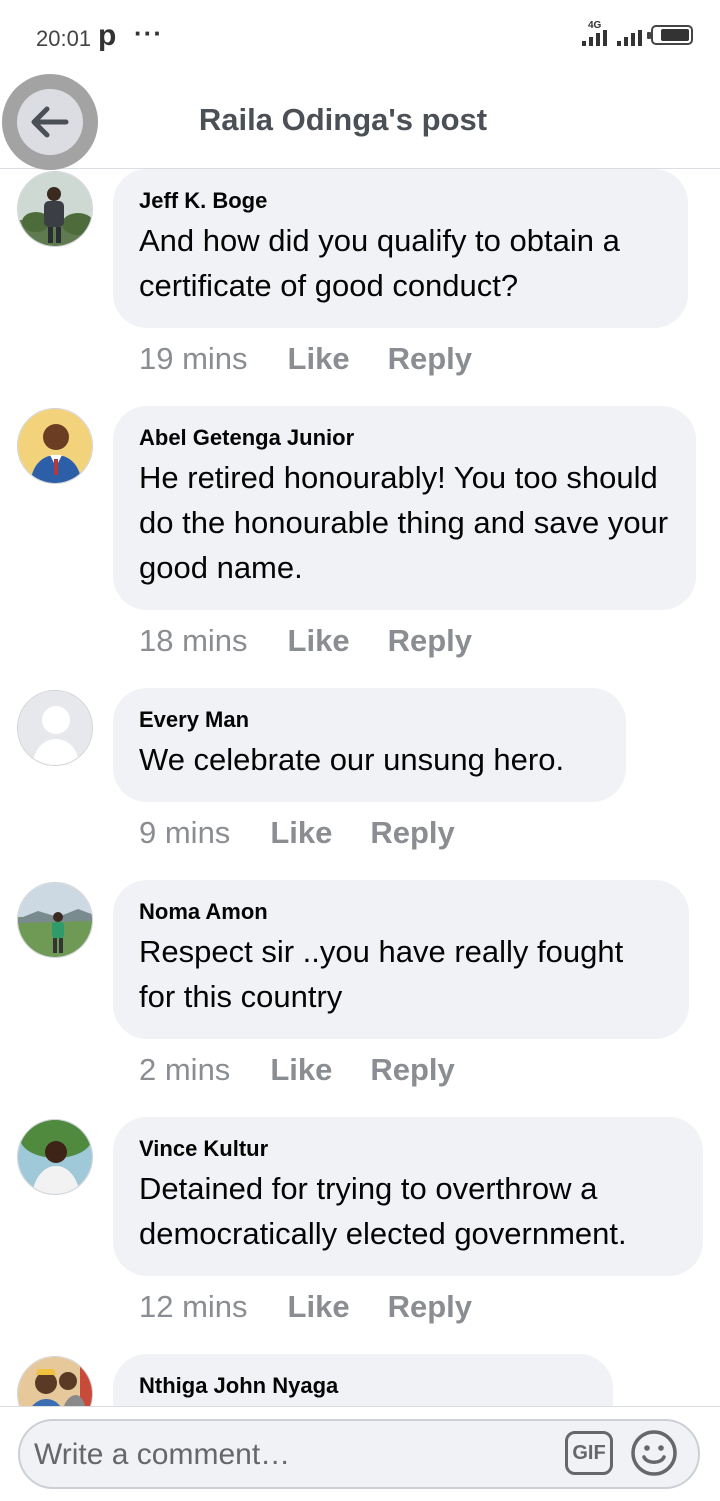 The image size is (720, 1501). I want to click on page-title: Raila Odinga's post, so click(343, 119).